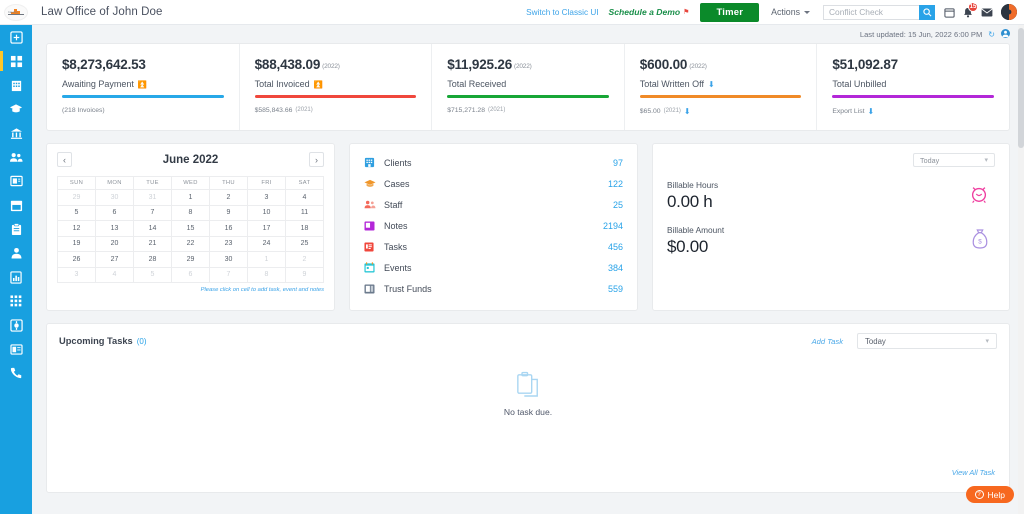  What do you see at coordinates (493, 225) in the screenshot?
I see `entity-row-notes: Notes 2194` at bounding box center [493, 225].